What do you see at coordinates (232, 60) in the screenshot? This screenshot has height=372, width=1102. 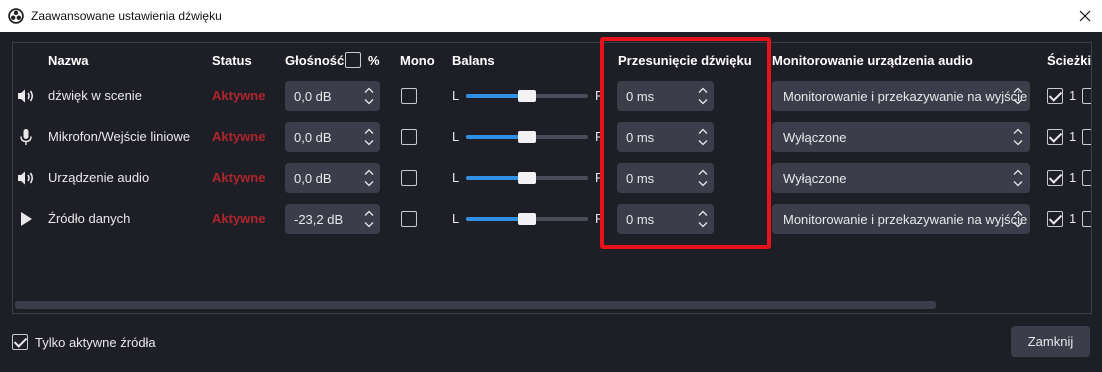 I see `header-status: Status` at bounding box center [232, 60].